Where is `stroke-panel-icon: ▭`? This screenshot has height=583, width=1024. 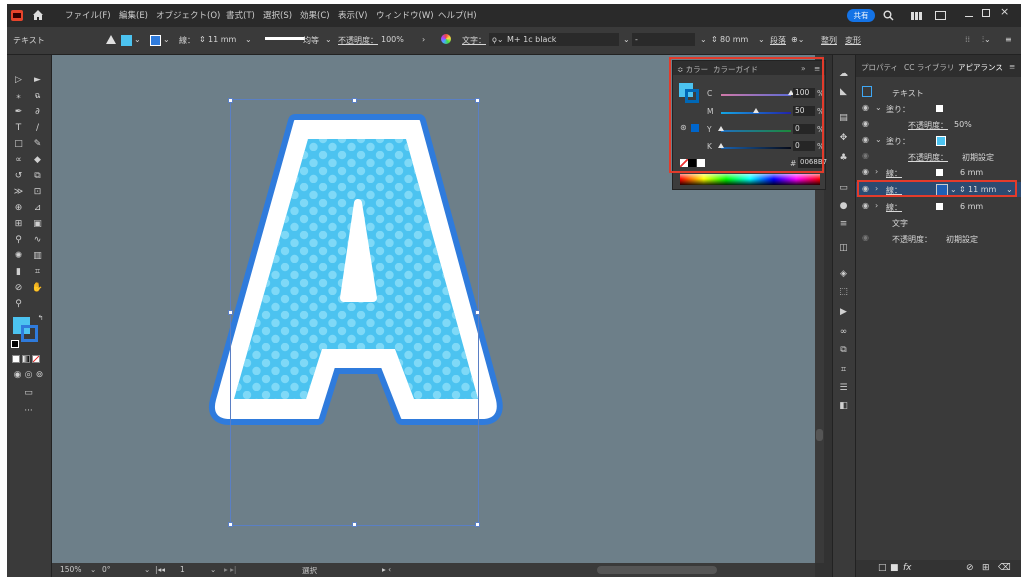 stroke-panel-icon: ▭ is located at coordinates (843, 188).